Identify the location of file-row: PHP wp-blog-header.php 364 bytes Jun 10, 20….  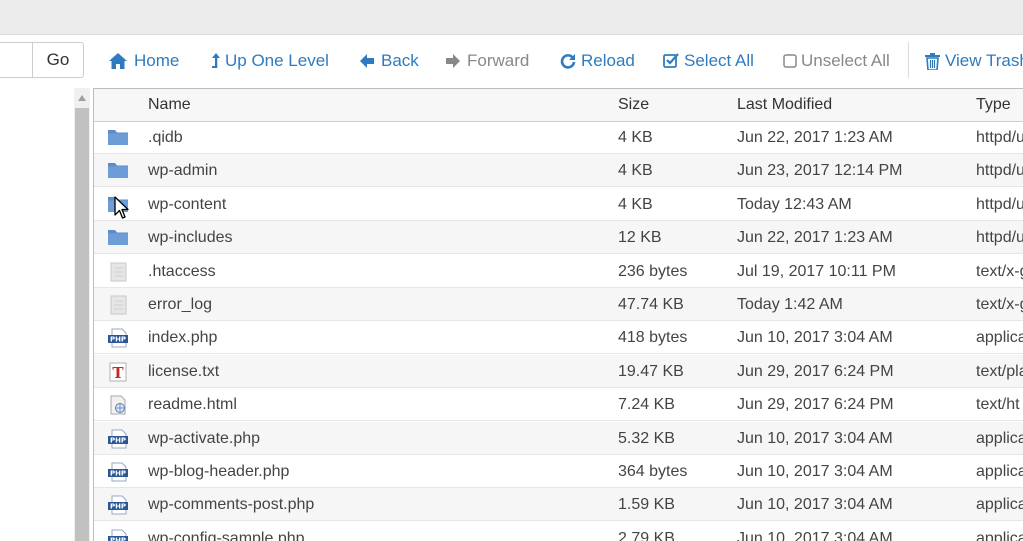
(558, 471).